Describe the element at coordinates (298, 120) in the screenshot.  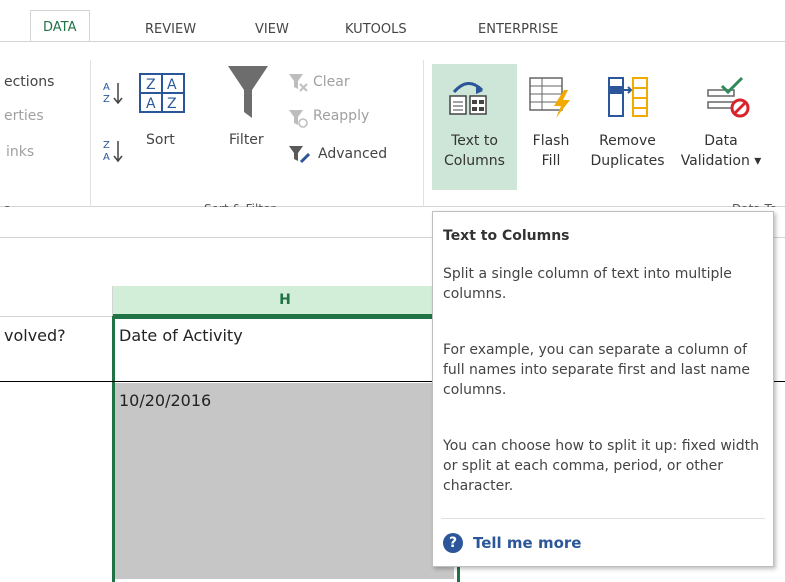
I see `reapply-icon` at that location.